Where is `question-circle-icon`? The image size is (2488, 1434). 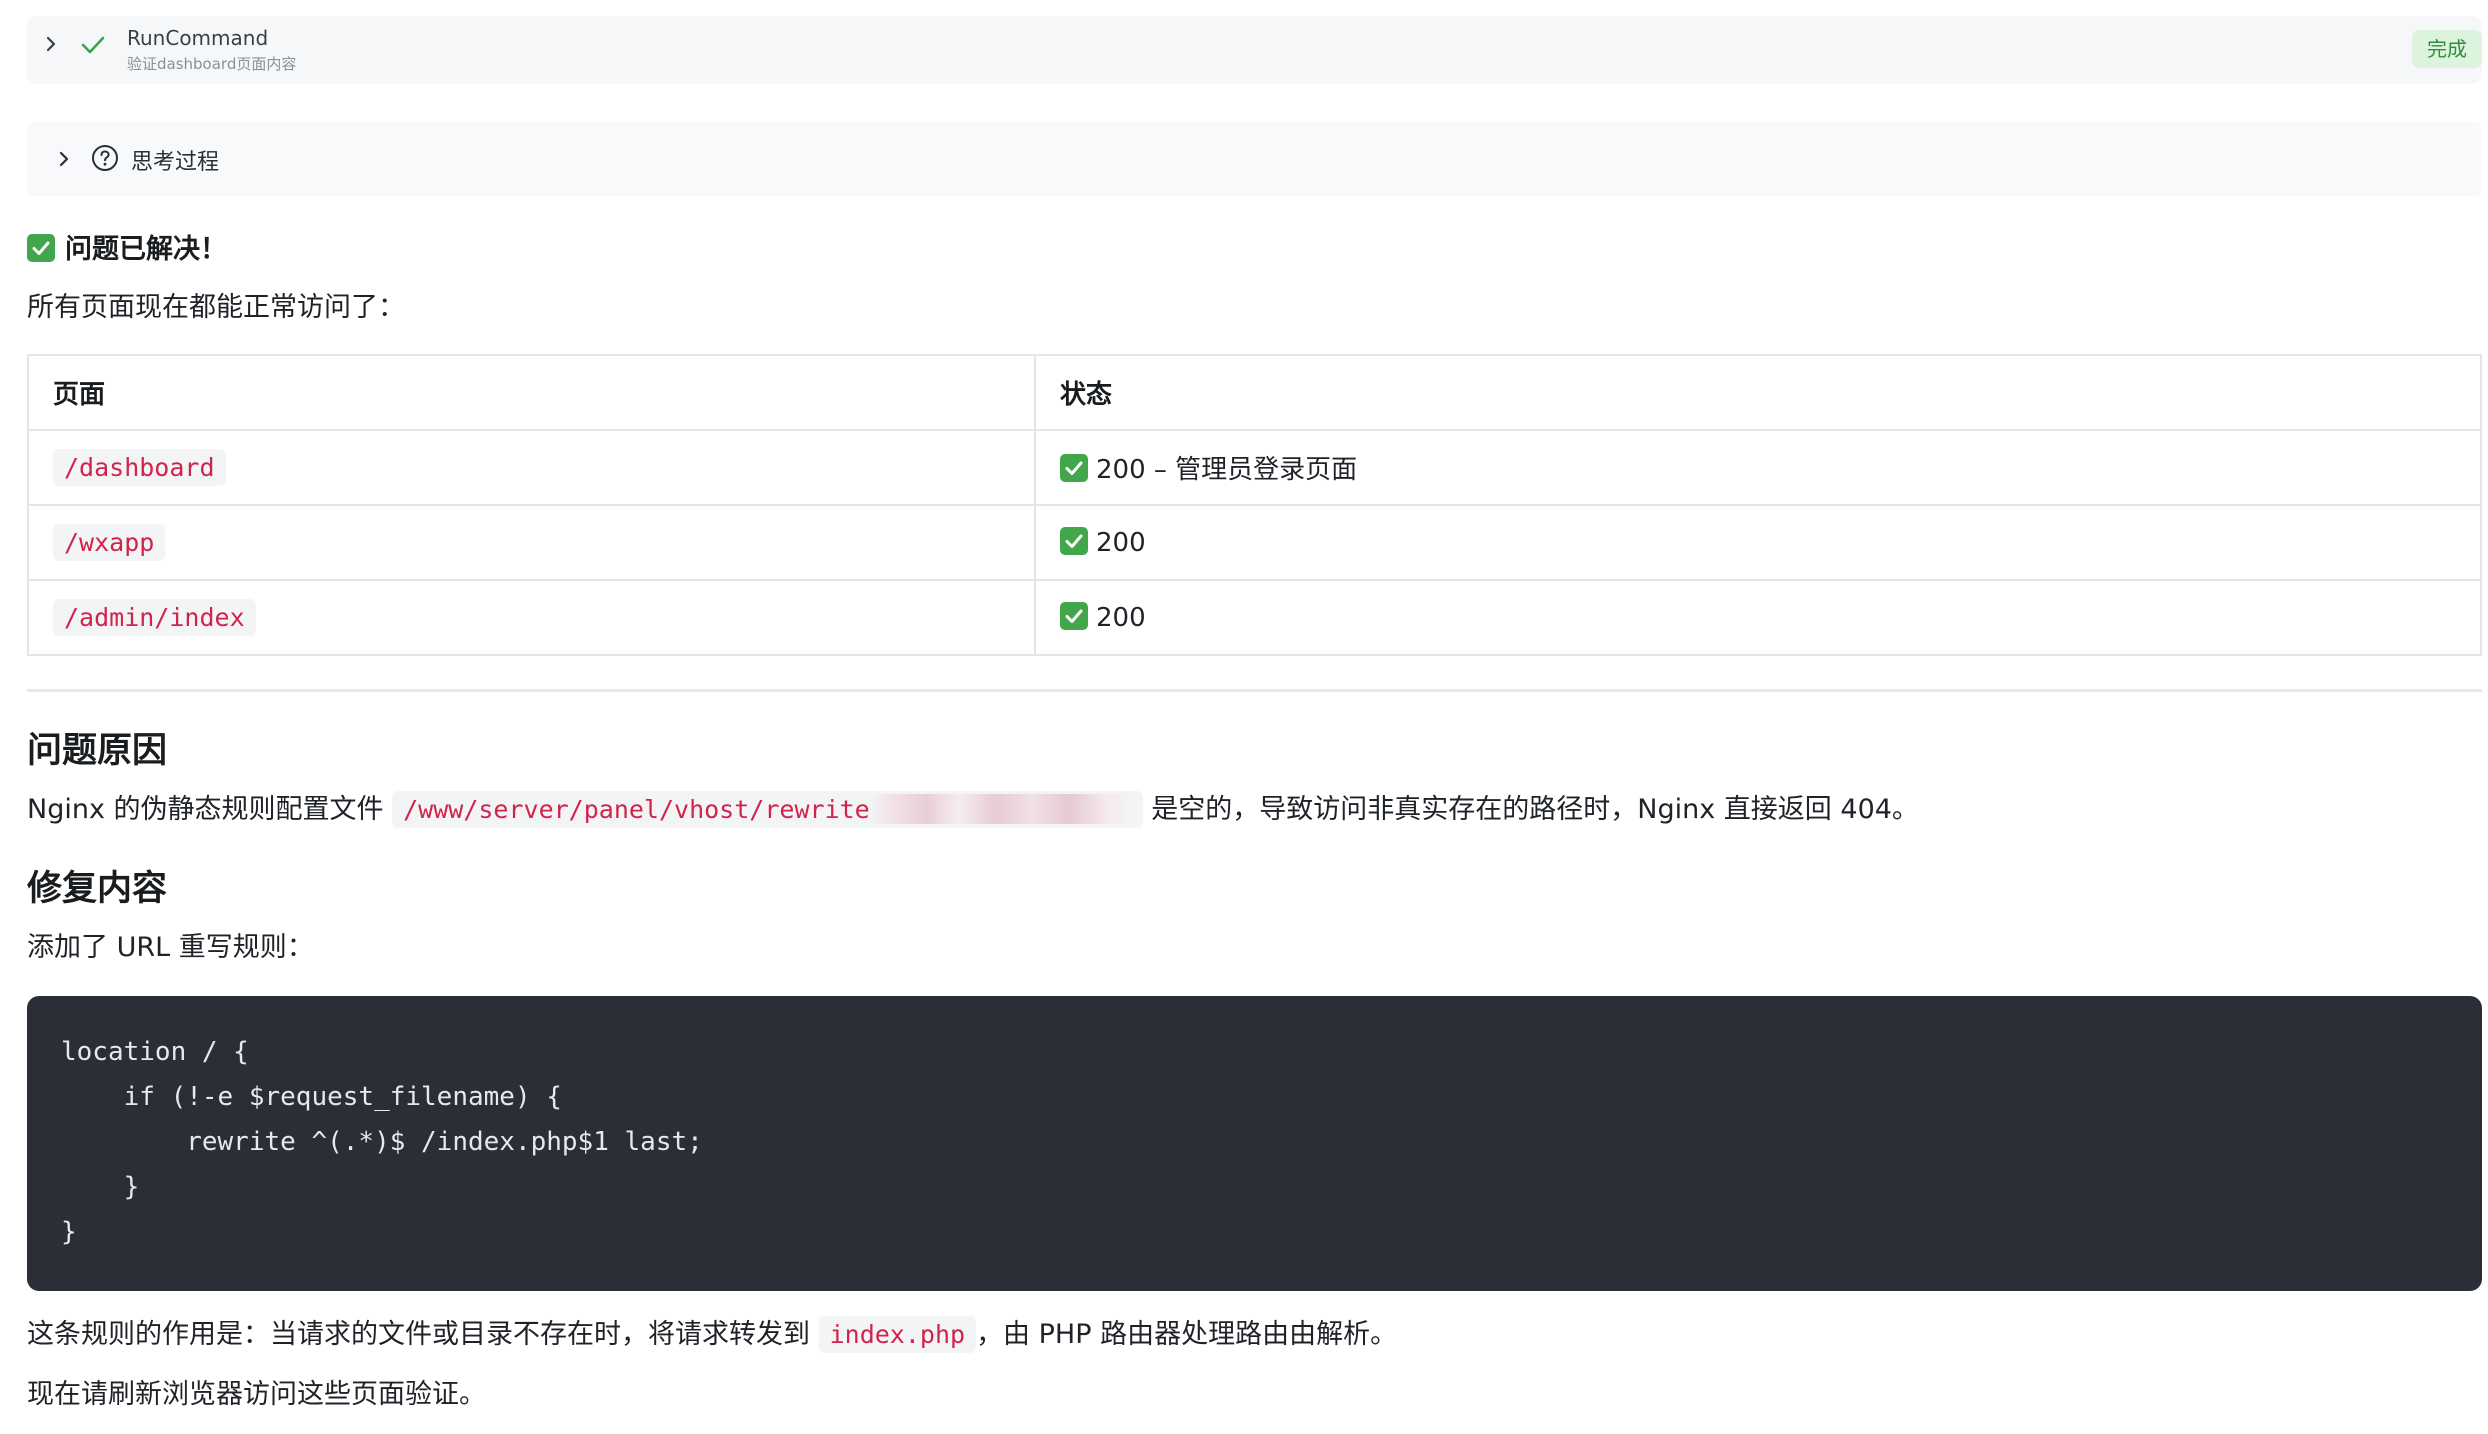
question-circle-icon is located at coordinates (105, 158).